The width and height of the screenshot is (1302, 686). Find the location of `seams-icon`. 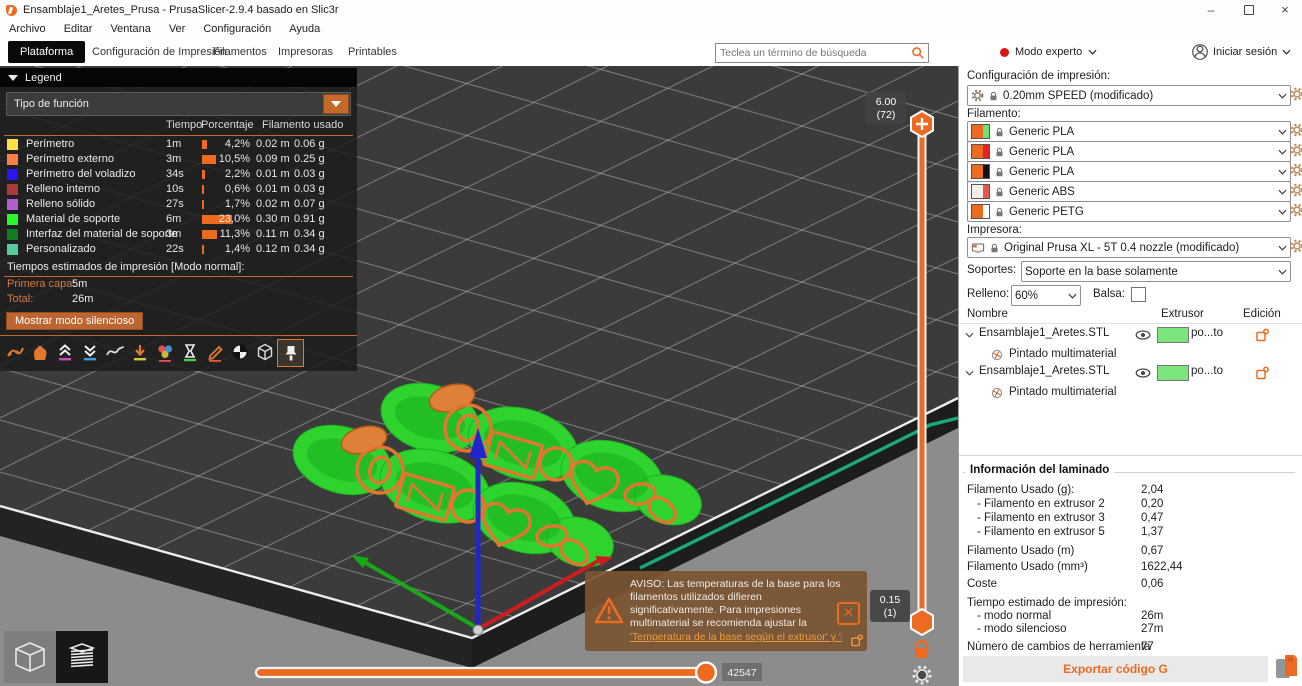

seams-icon is located at coordinates (14, 352).